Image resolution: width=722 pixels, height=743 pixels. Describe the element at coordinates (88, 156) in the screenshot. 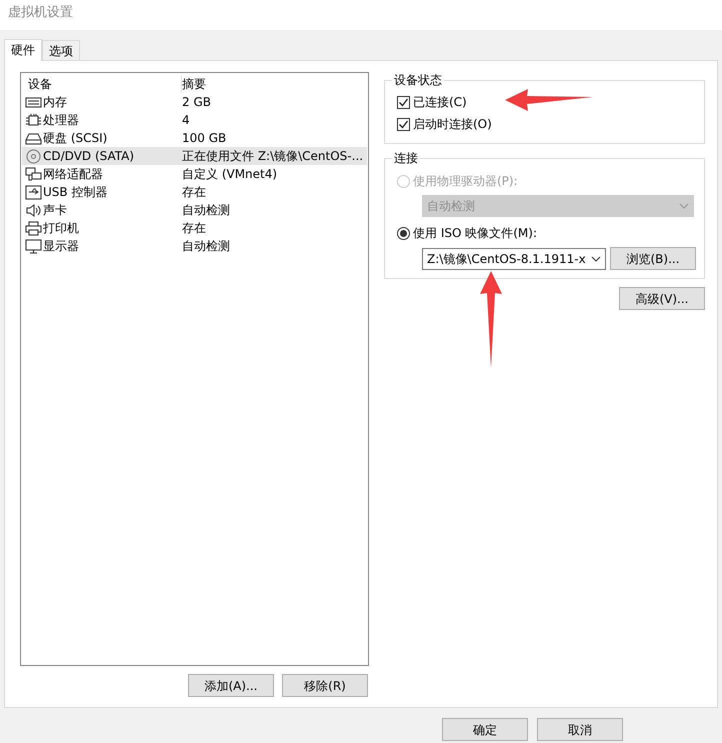

I see `device-name: CD/DVD (SATA)` at that location.